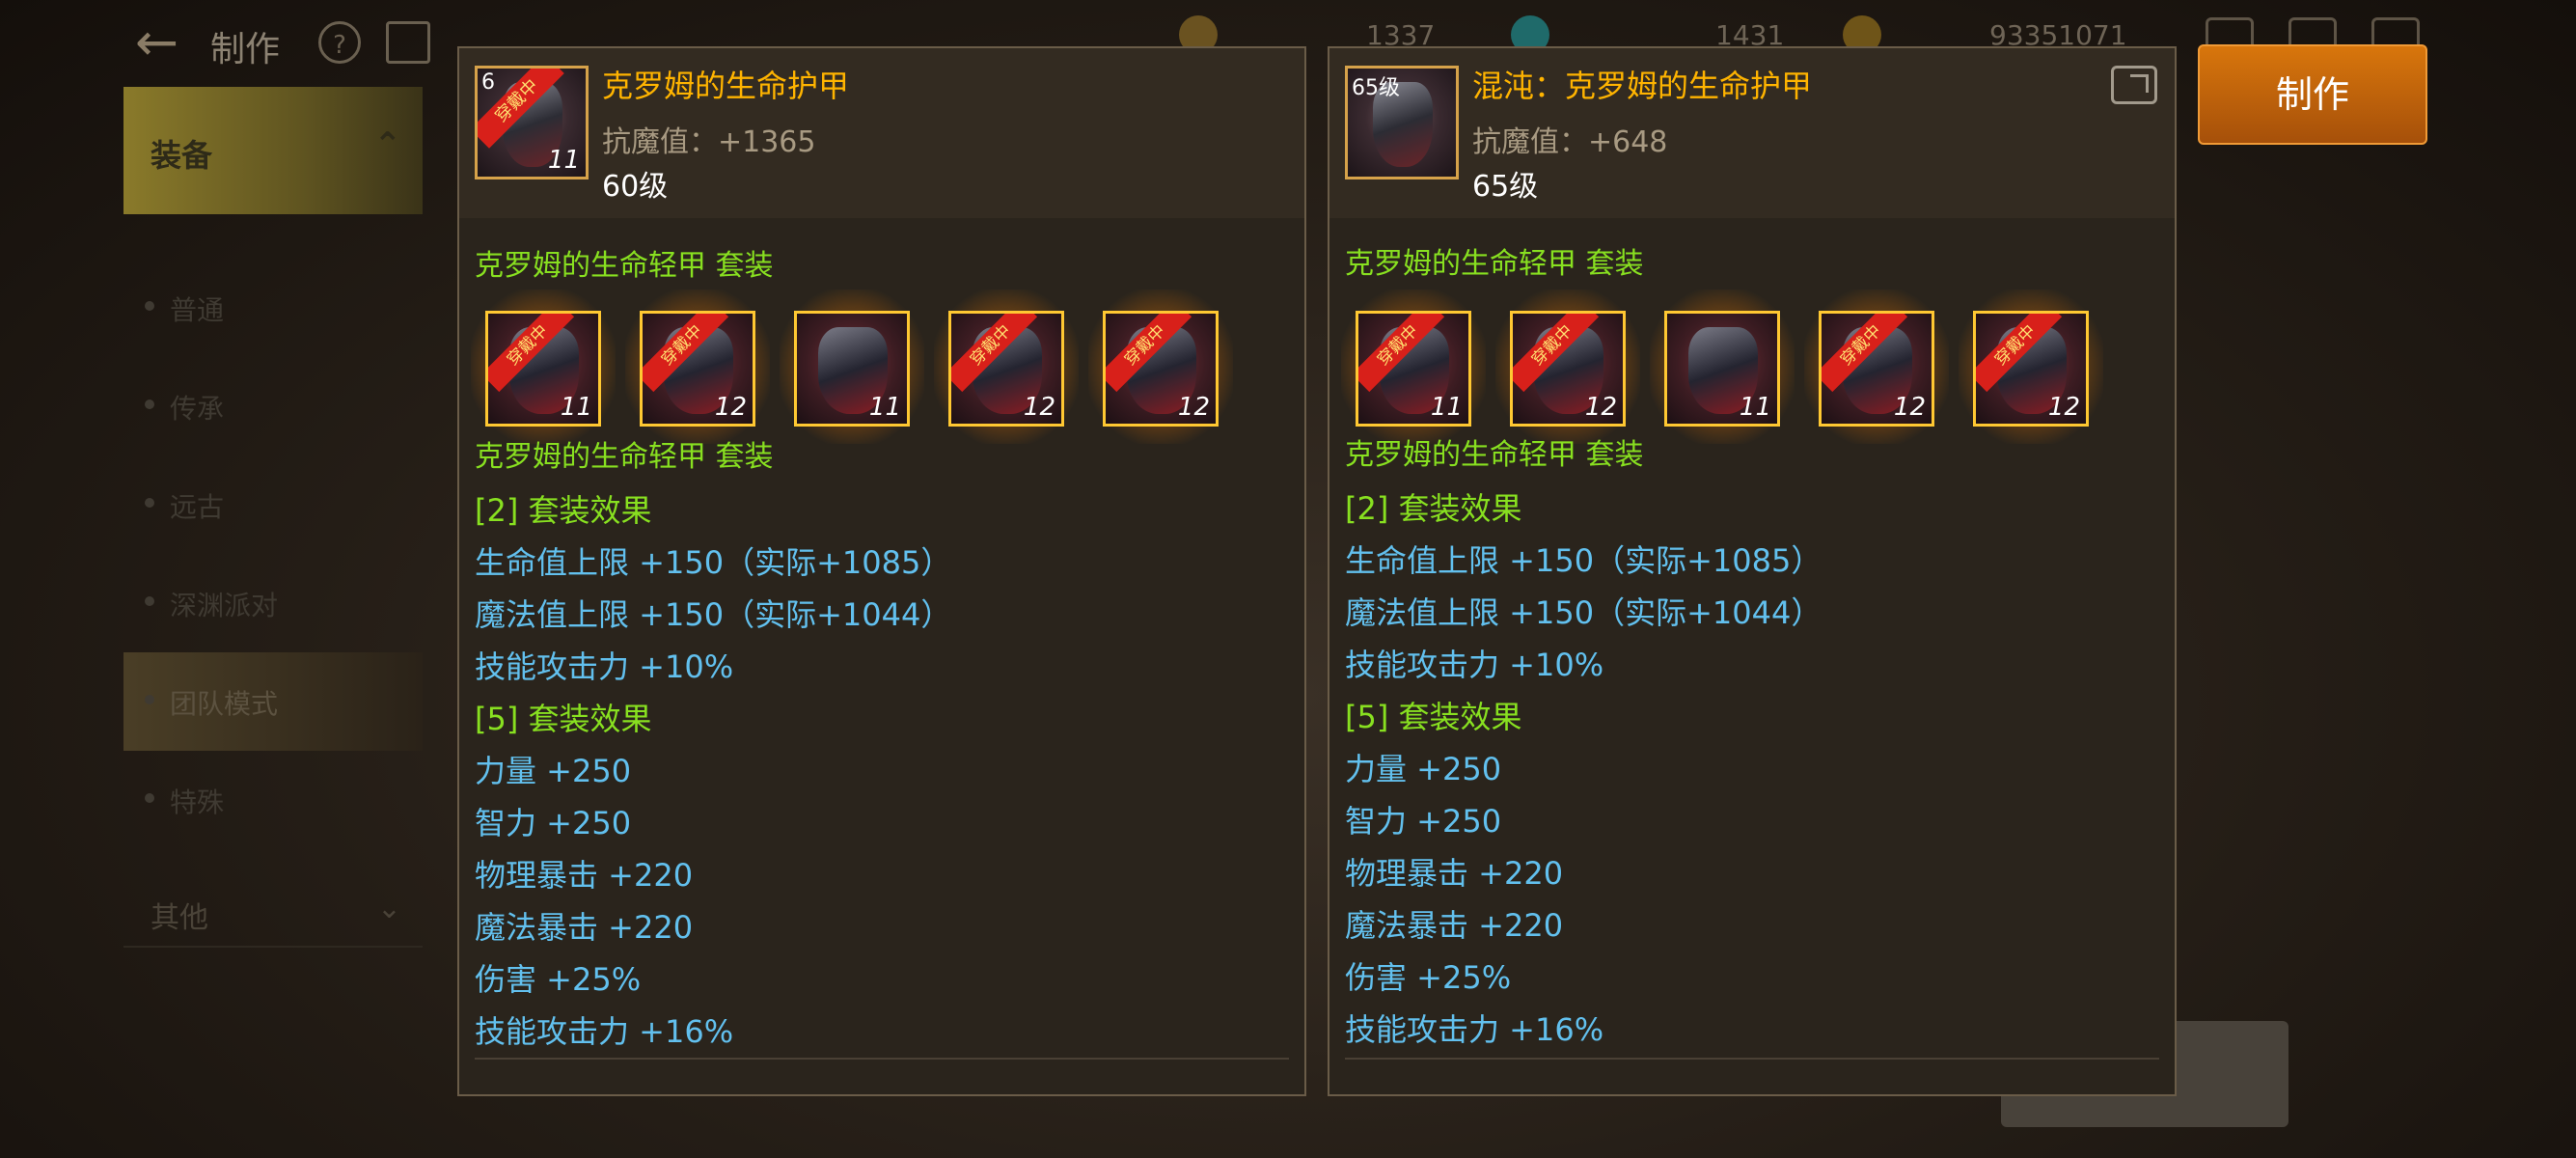 The height and width of the screenshot is (1158, 2576). I want to click on item-icon: 穿戴中 6 11, so click(532, 122).